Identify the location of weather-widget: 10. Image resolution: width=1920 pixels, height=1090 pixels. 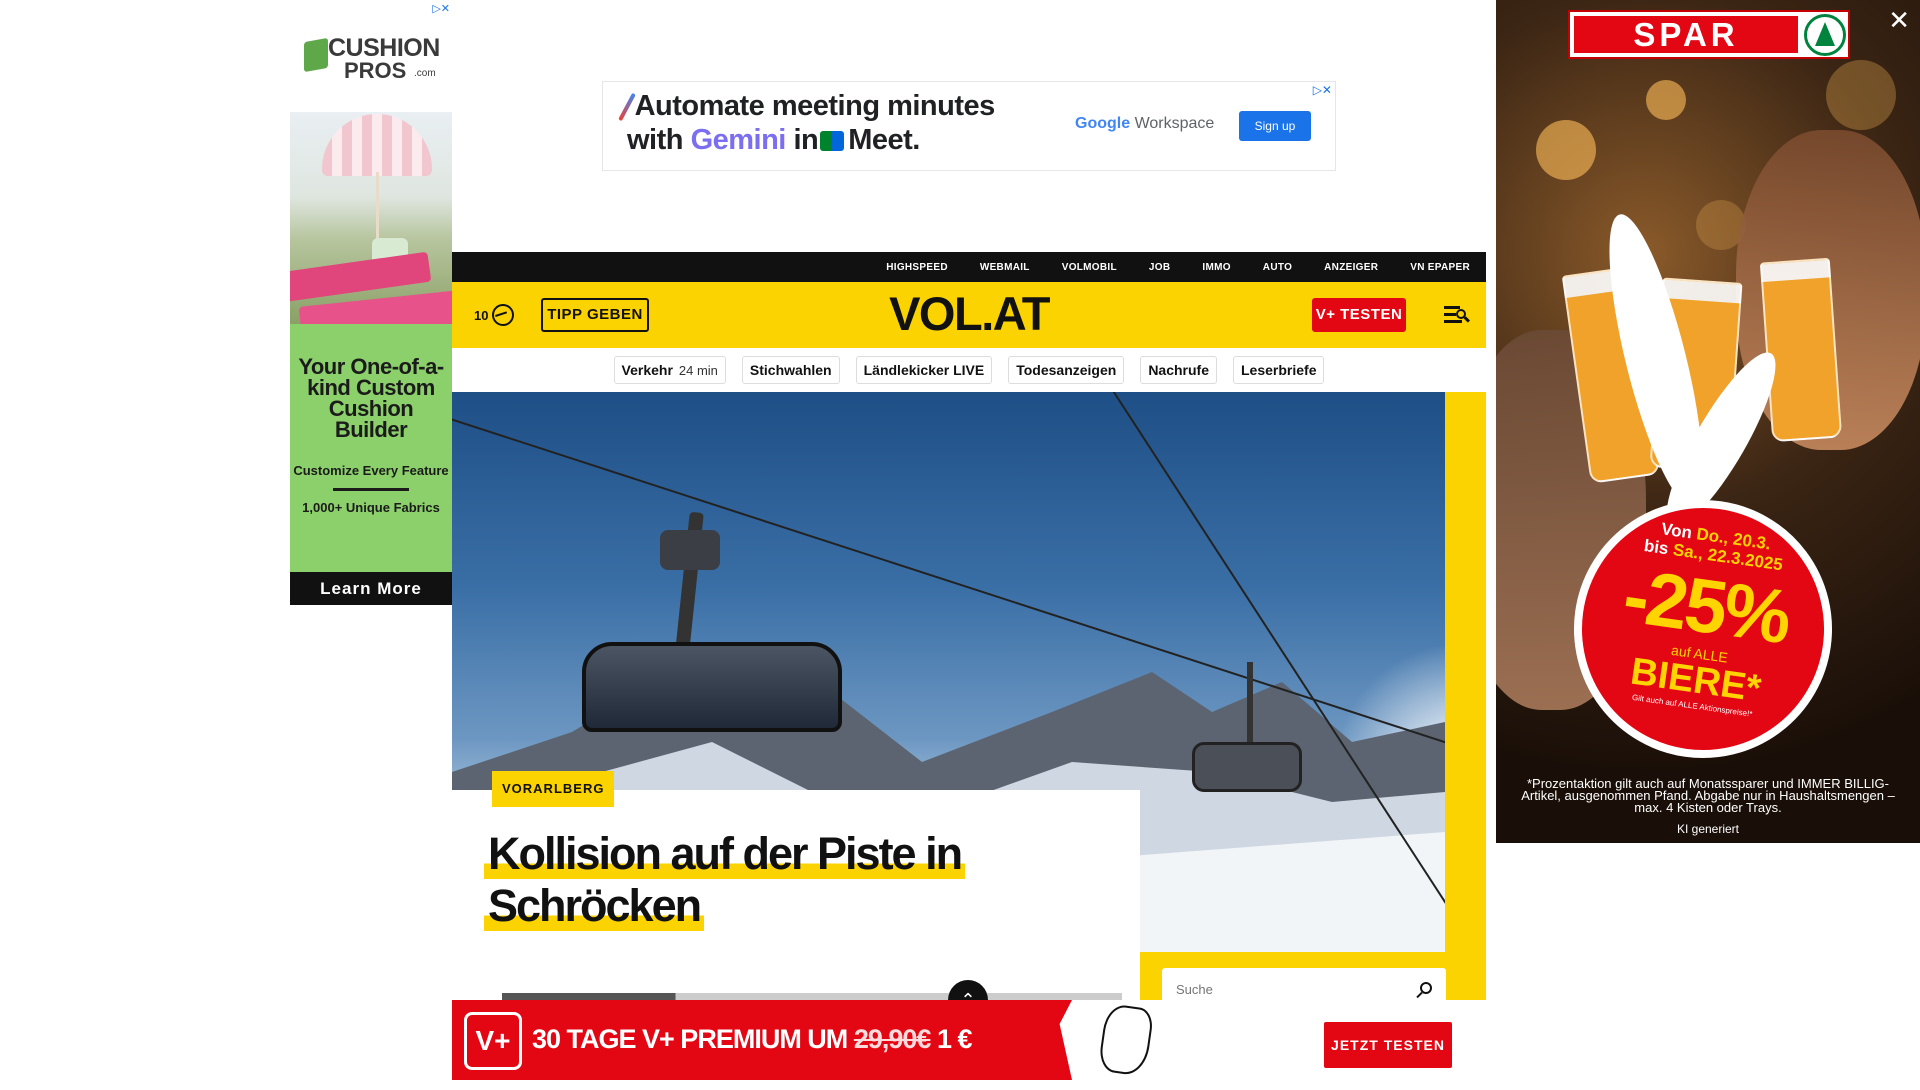
(494, 315).